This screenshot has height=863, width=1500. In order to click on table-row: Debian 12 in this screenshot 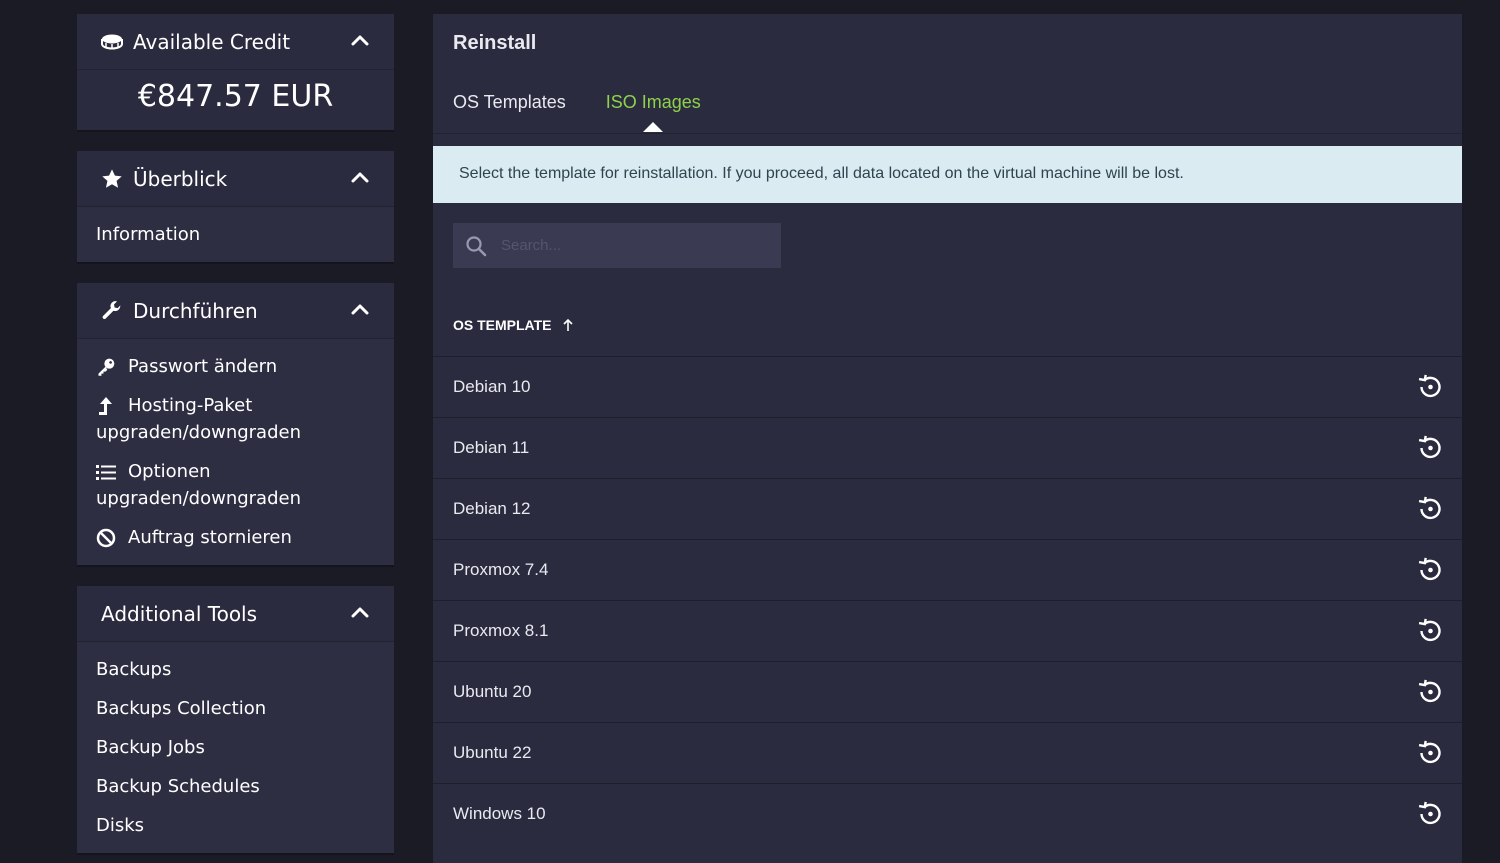, I will do `click(947, 508)`.